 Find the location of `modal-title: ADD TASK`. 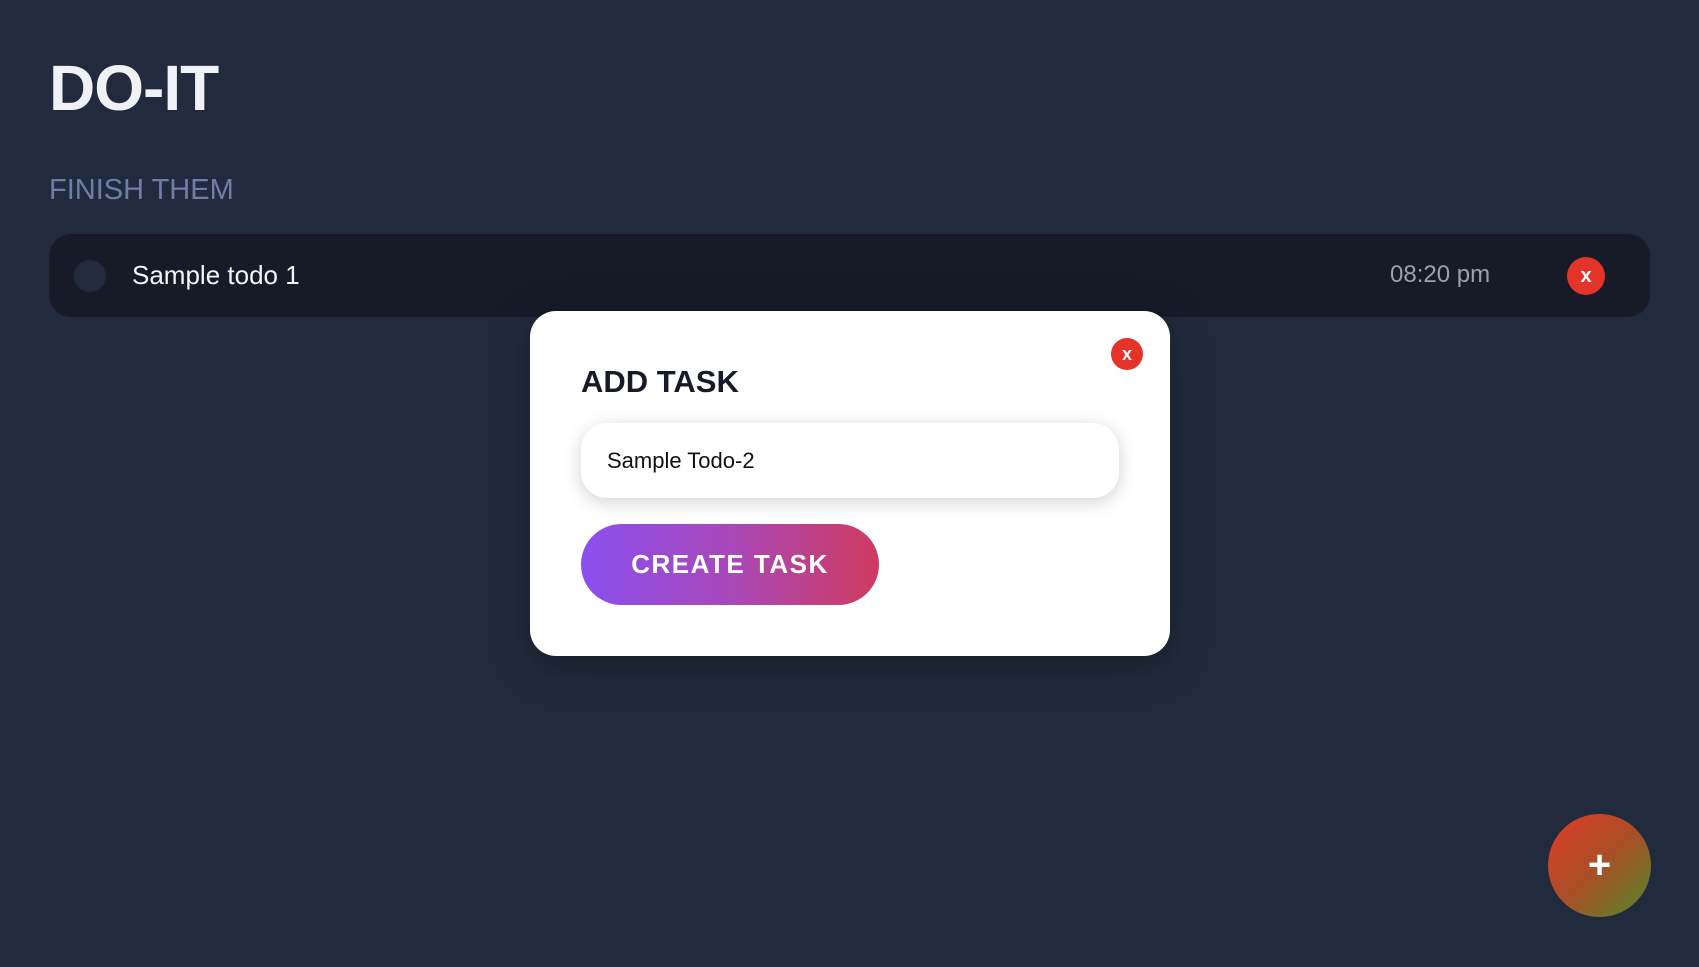

modal-title: ADD TASK is located at coordinates (660, 381).